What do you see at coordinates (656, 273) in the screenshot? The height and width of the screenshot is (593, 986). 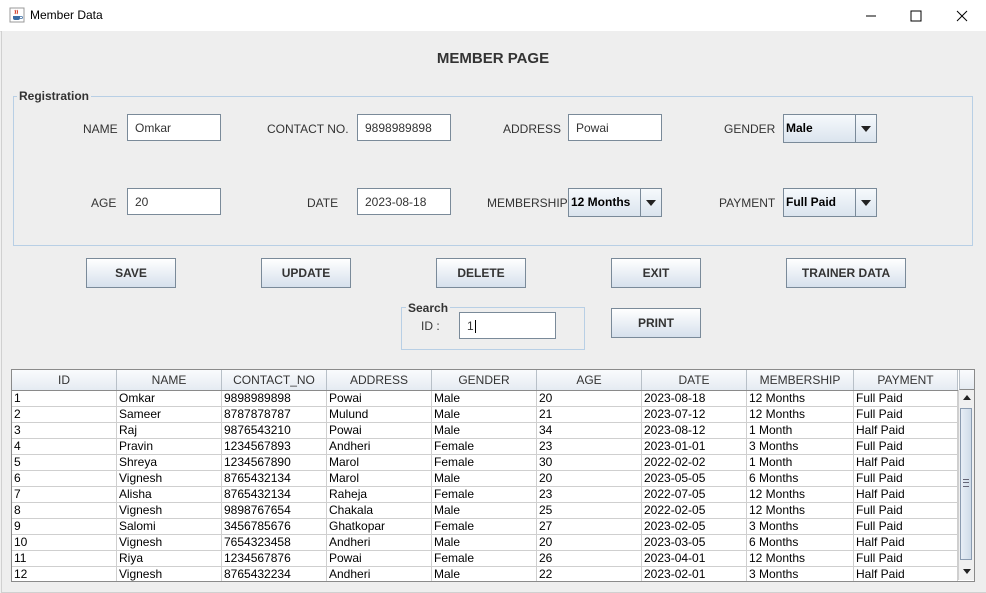 I see `exit-button: EXIT` at bounding box center [656, 273].